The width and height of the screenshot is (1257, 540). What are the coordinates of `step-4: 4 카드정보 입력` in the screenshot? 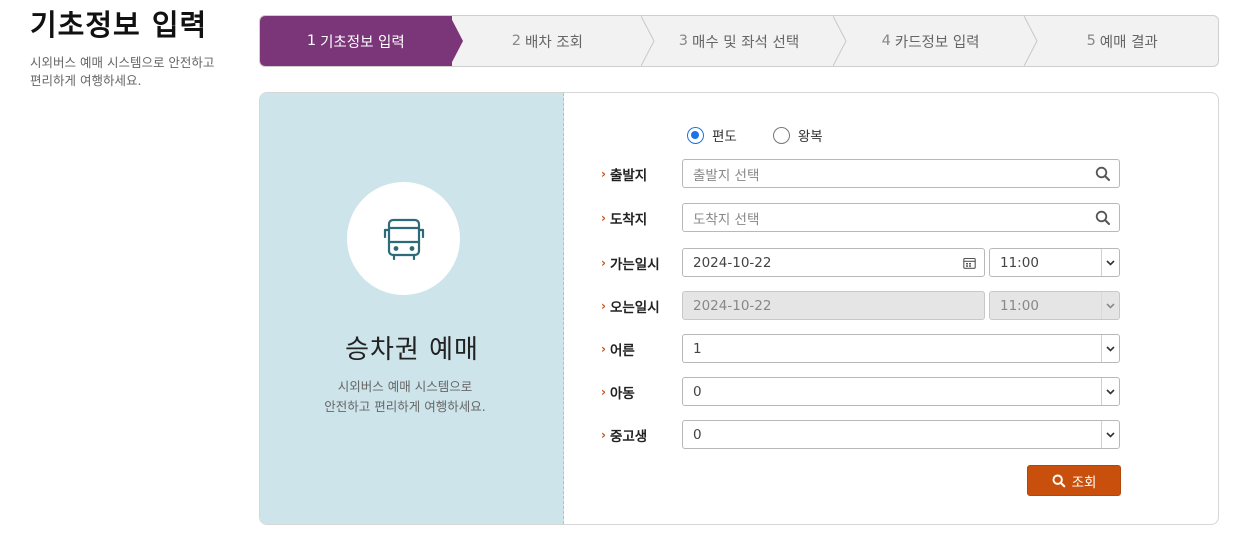 It's located at (936, 41).